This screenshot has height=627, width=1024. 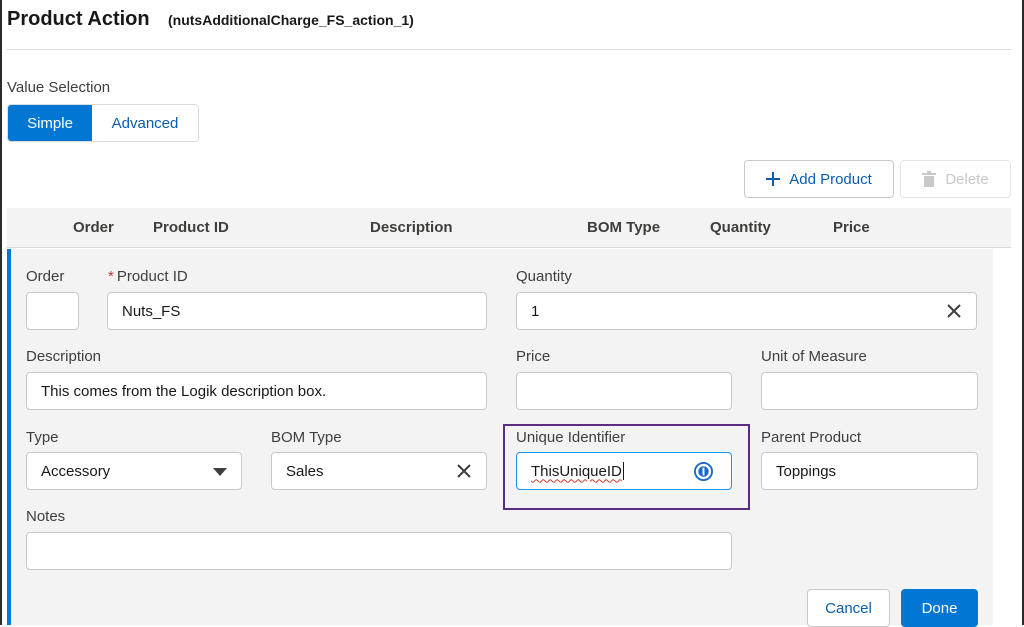 What do you see at coordinates (297, 311) in the screenshot?
I see `product-id-field: Nuts_FS` at bounding box center [297, 311].